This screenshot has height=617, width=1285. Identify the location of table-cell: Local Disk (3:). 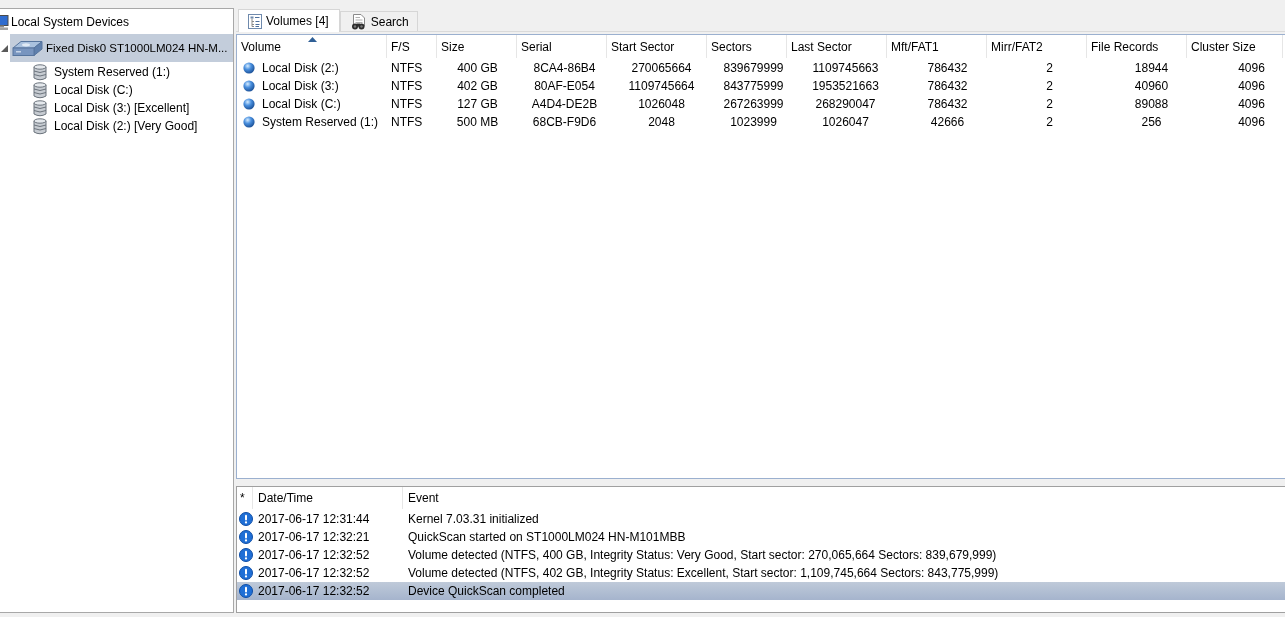
(300, 86).